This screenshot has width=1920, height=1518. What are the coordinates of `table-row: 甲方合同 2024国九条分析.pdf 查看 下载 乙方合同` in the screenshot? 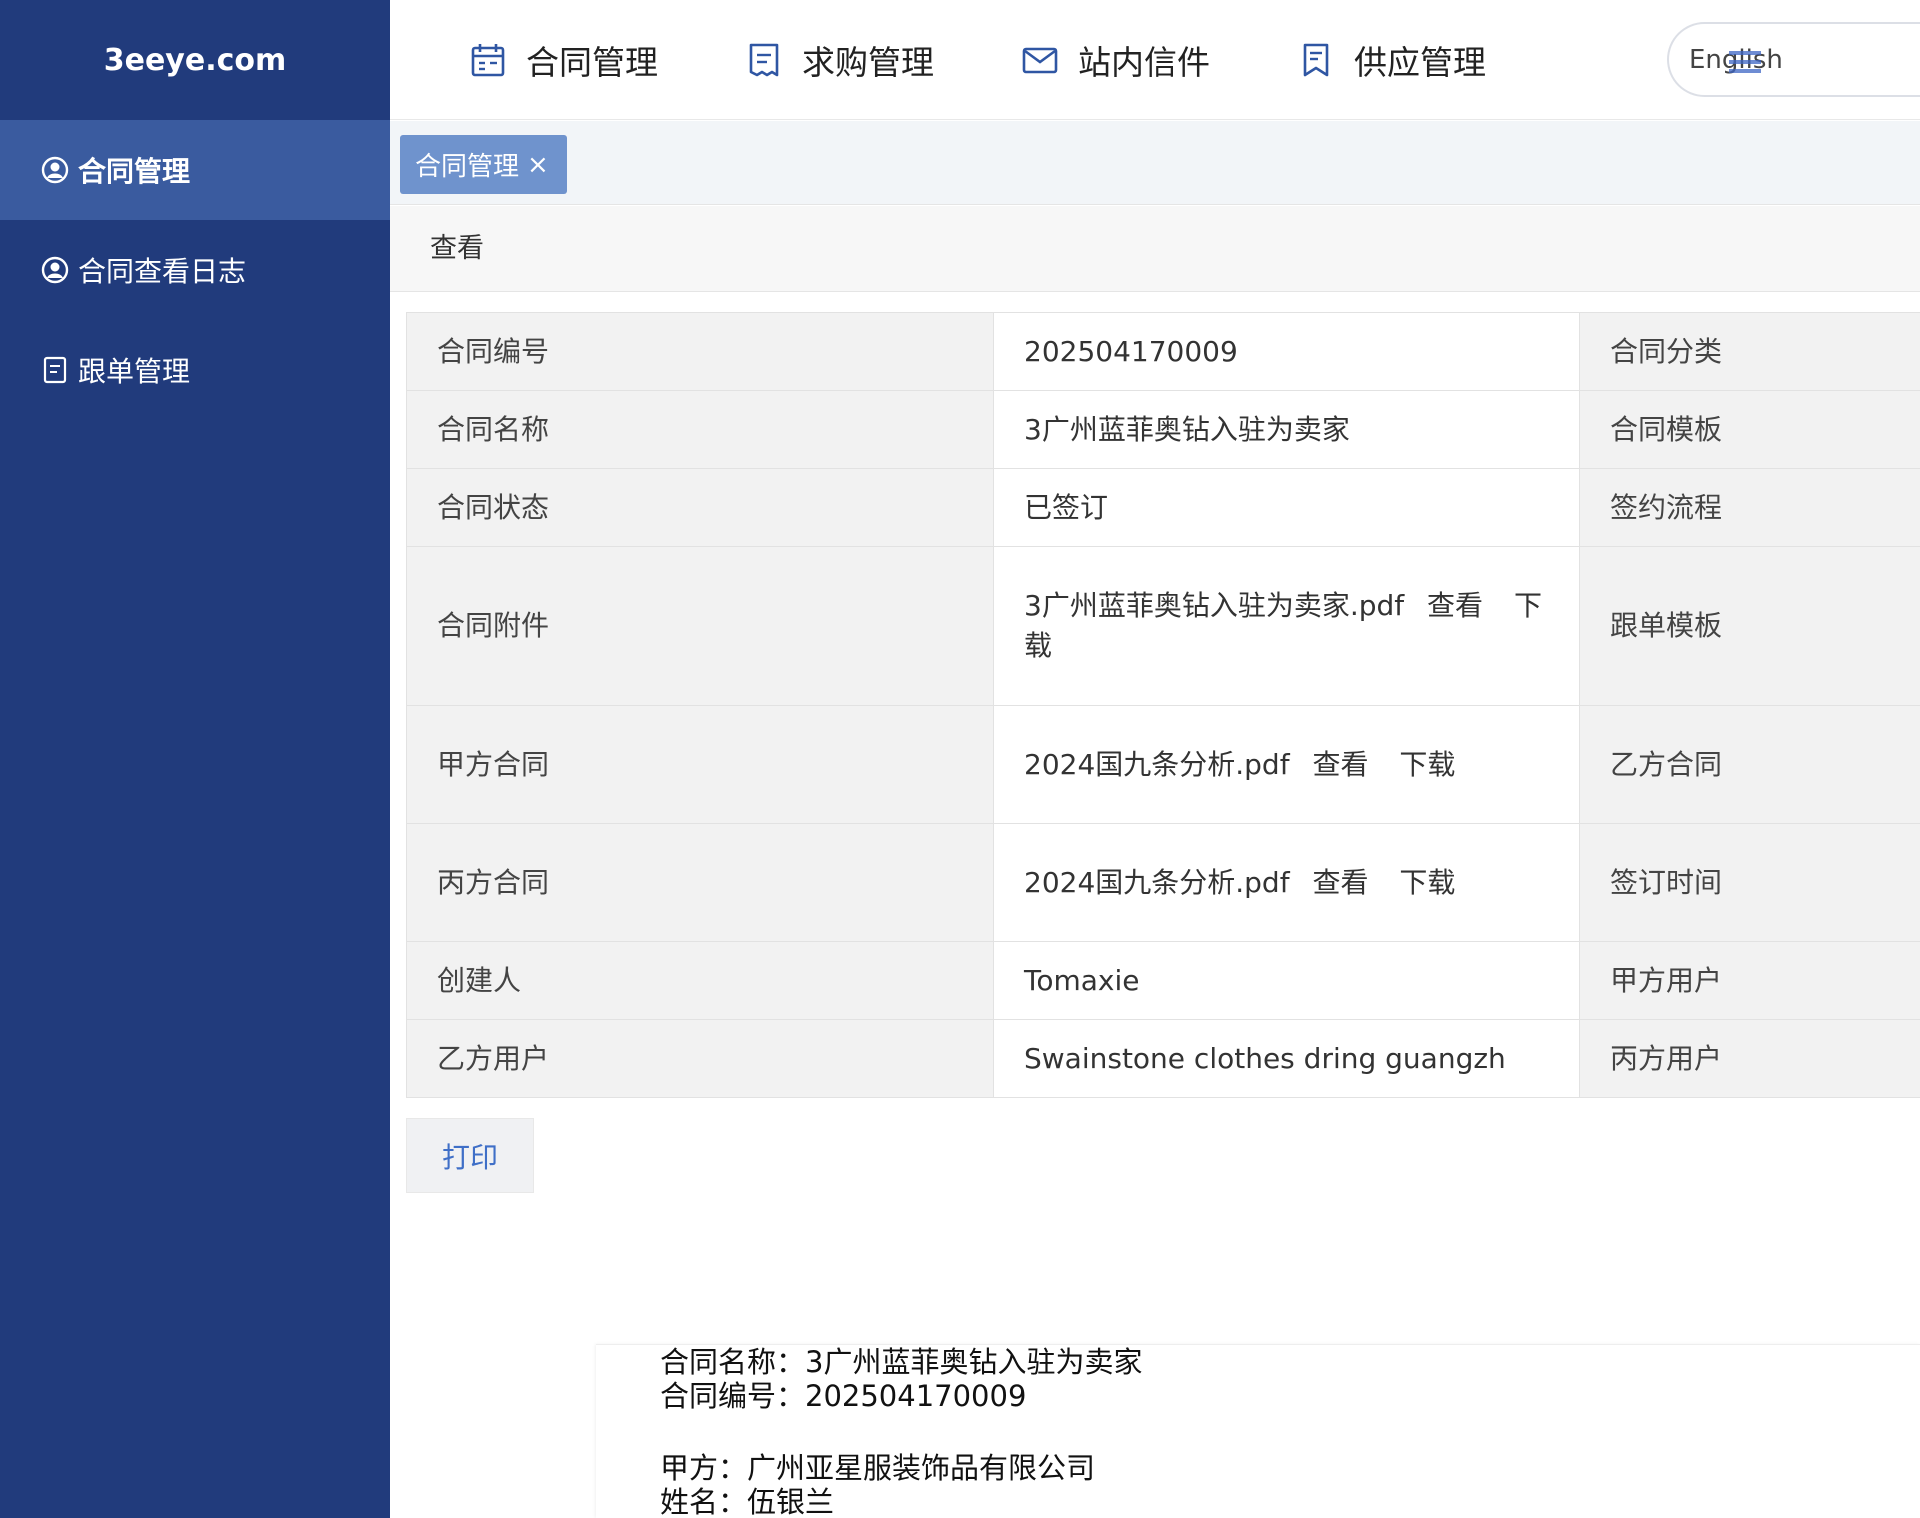 It's located at (1163, 764).